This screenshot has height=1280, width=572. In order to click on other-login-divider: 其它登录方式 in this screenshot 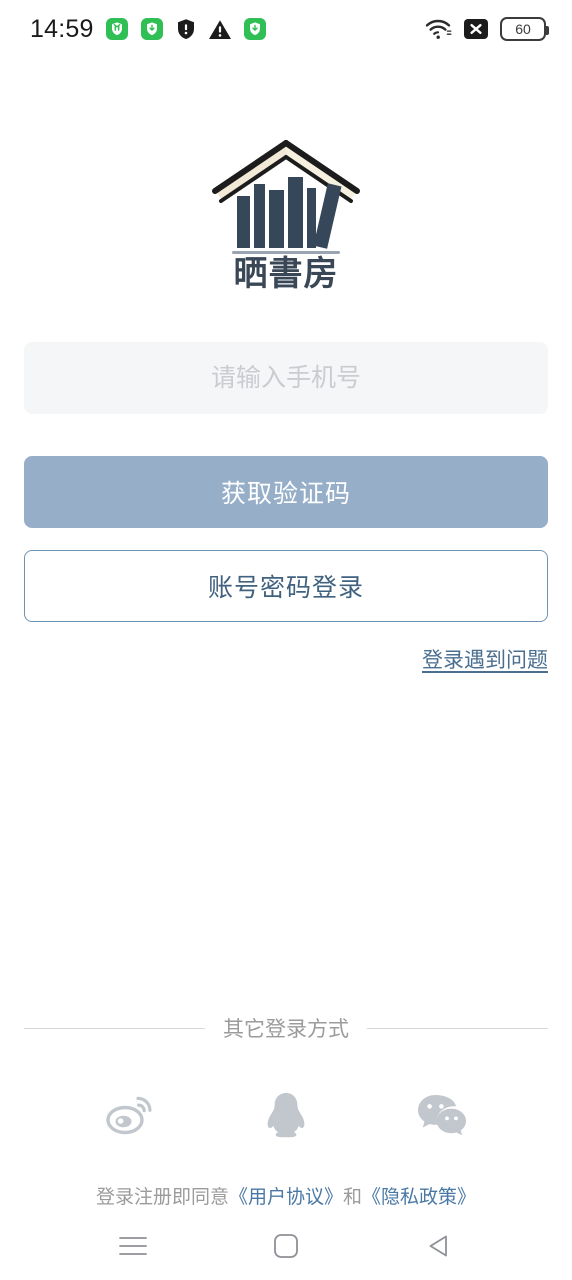, I will do `click(286, 1028)`.